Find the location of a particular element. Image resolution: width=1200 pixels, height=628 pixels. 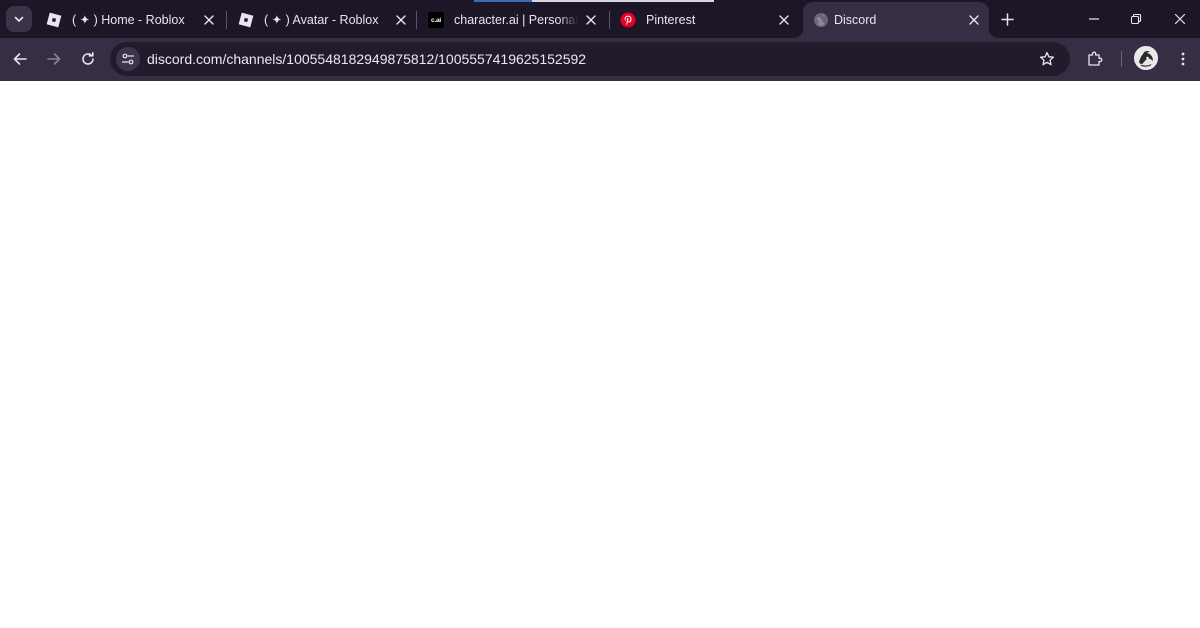

plus-icon is located at coordinates (1007, 19).